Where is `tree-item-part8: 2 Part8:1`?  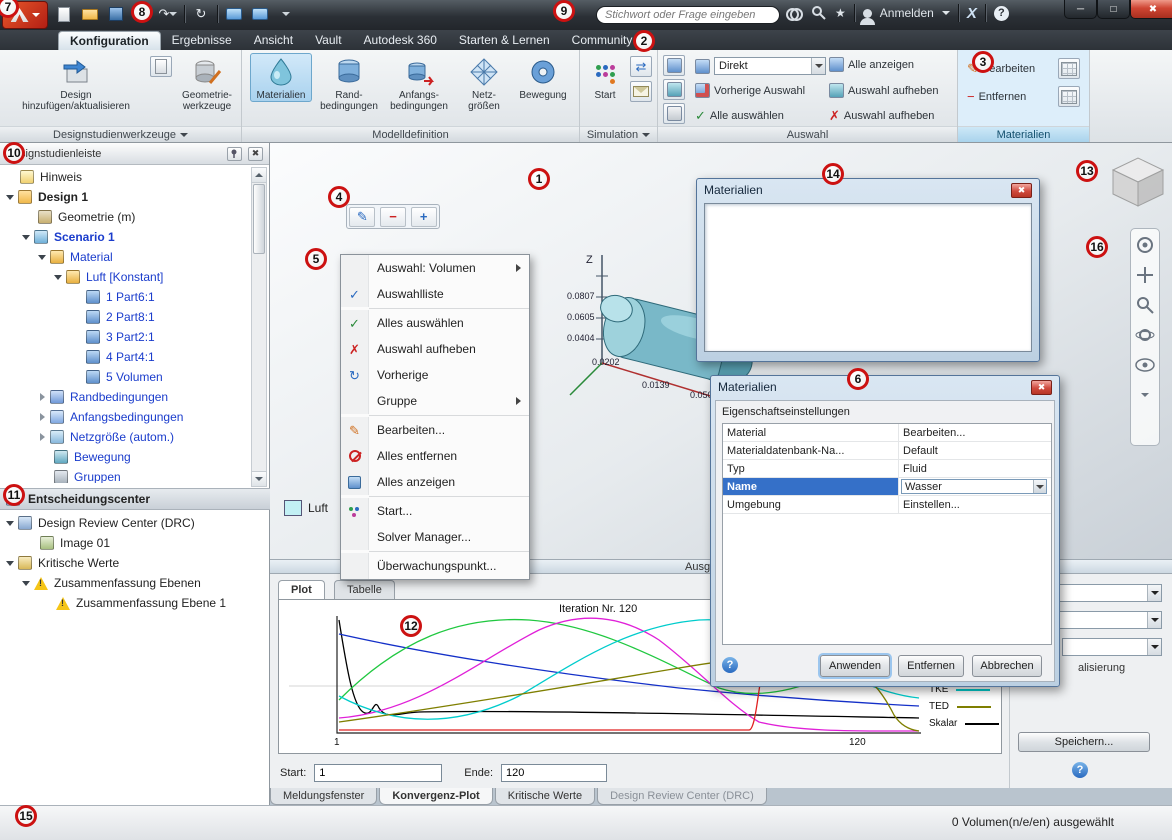
tree-item-part8: 2 Part8:1 is located at coordinates (125, 317).